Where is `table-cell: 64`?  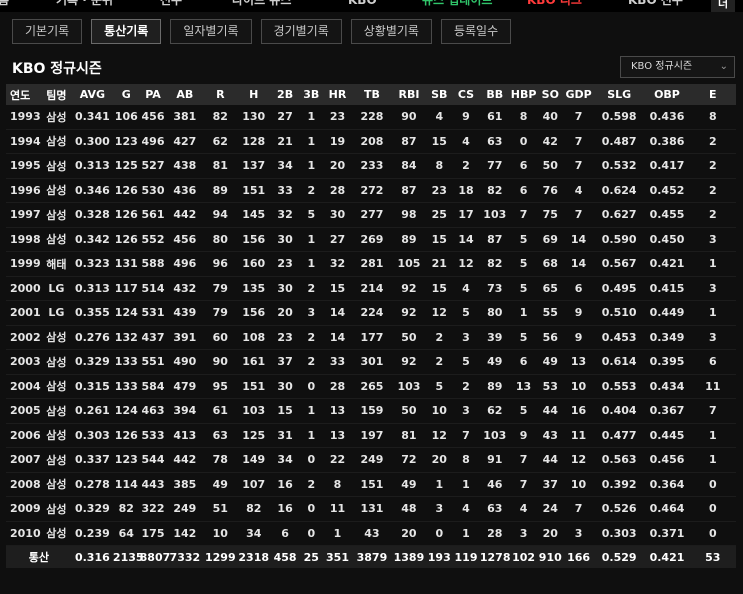 table-cell: 64 is located at coordinates (126, 533).